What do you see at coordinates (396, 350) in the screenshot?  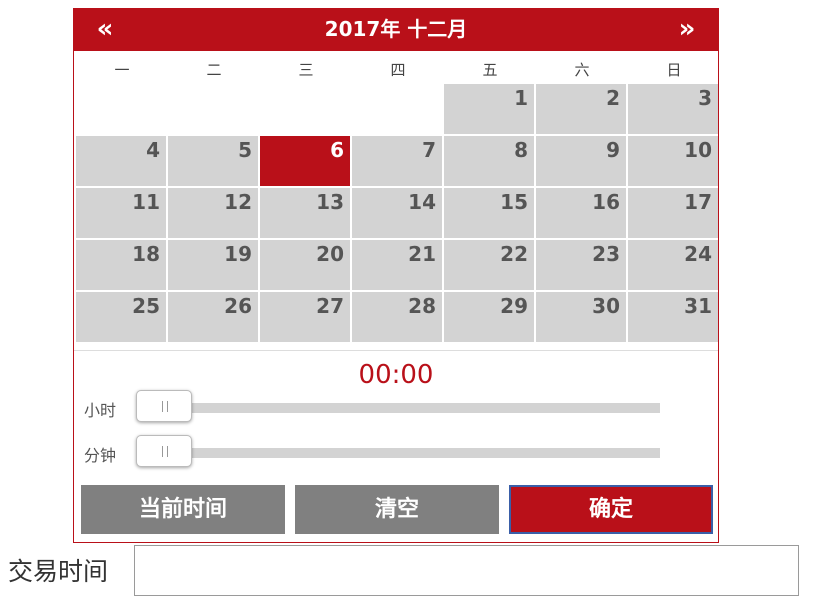 I see `divider` at bounding box center [396, 350].